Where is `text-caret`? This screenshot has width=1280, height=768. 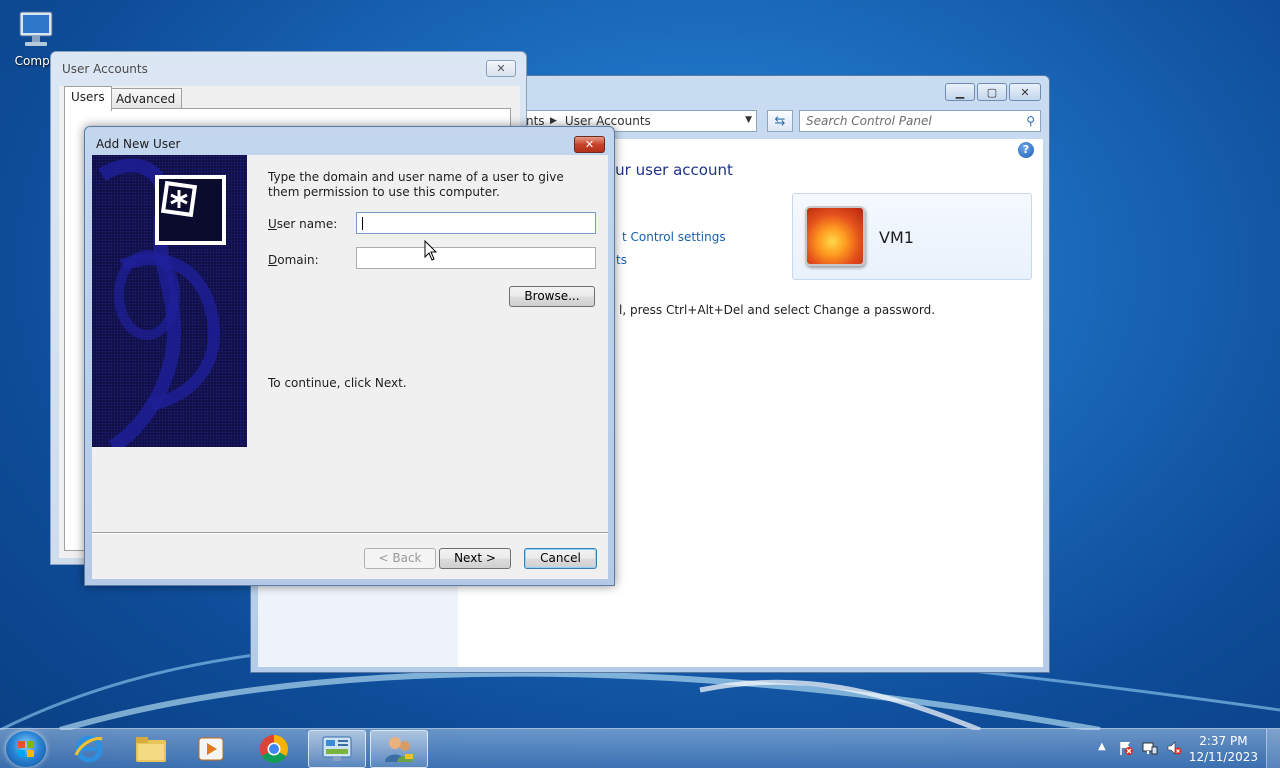 text-caret is located at coordinates (362, 223).